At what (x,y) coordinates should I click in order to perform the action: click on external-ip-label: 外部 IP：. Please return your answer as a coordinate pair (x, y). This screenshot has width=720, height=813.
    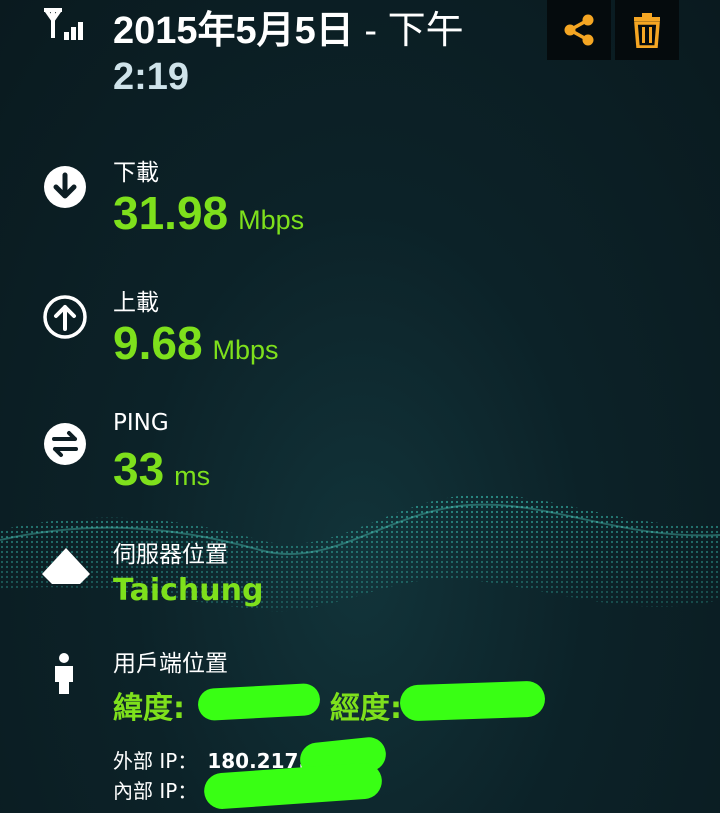
    Looking at the image, I should click on (155, 761).